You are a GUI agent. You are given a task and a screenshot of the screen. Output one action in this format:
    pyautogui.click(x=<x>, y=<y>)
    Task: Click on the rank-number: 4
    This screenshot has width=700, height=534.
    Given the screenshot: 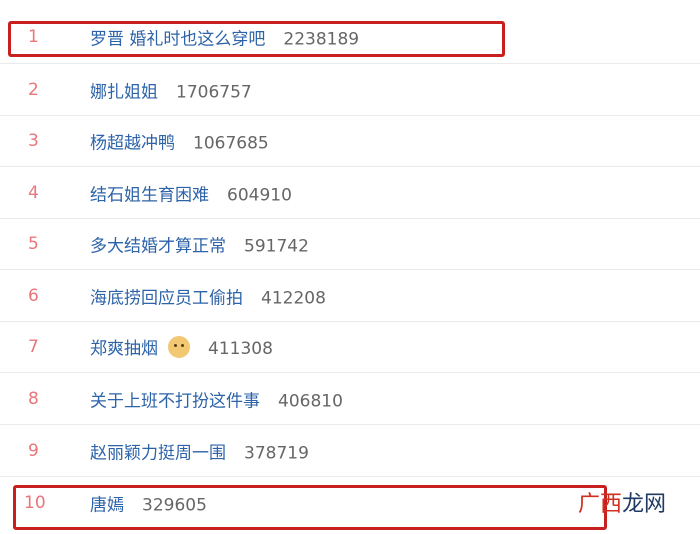 What is the action you would take?
    pyautogui.click(x=33, y=192)
    